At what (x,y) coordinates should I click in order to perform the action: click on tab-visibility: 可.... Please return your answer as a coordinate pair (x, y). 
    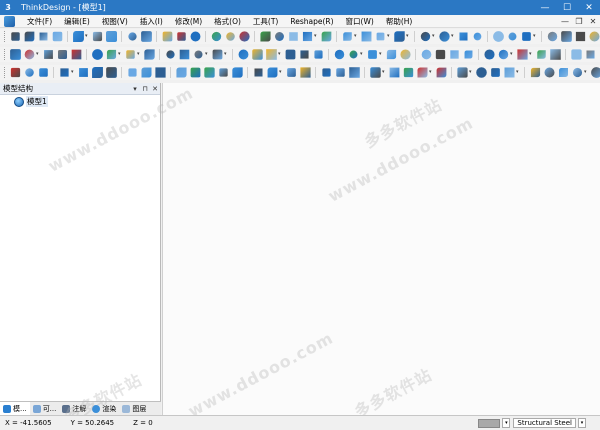
    Looking at the image, I should click on (45, 409).